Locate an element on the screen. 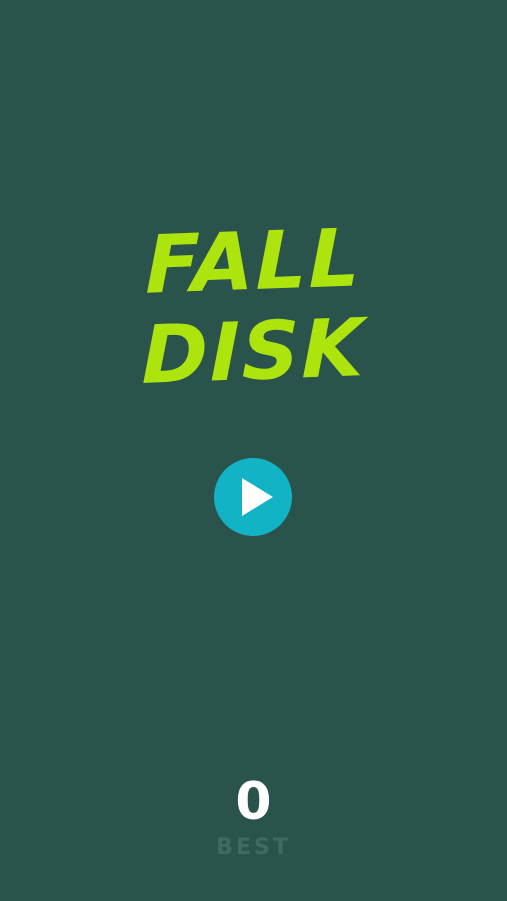 The width and height of the screenshot is (507, 901). play-button is located at coordinates (253, 497).